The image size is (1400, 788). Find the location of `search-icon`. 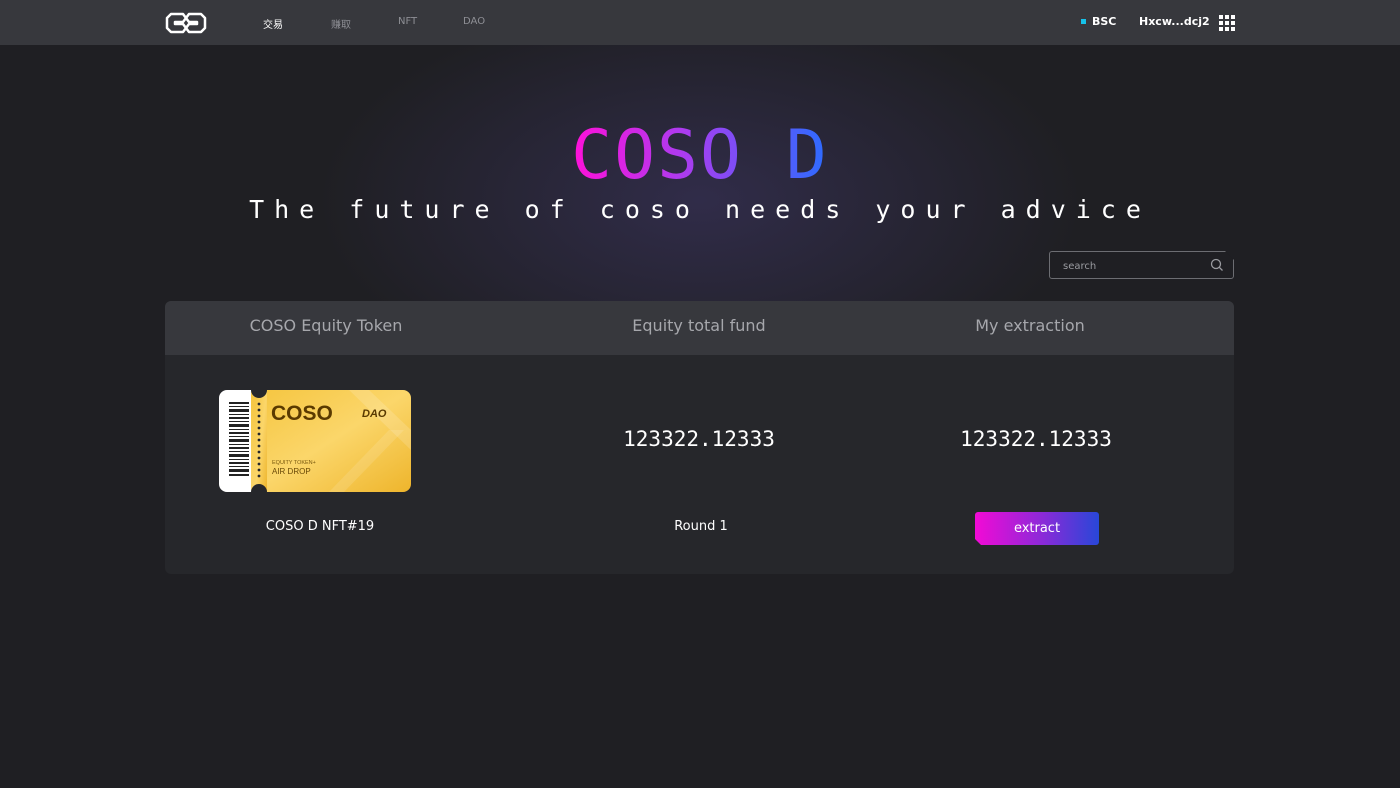

search-icon is located at coordinates (1217, 265).